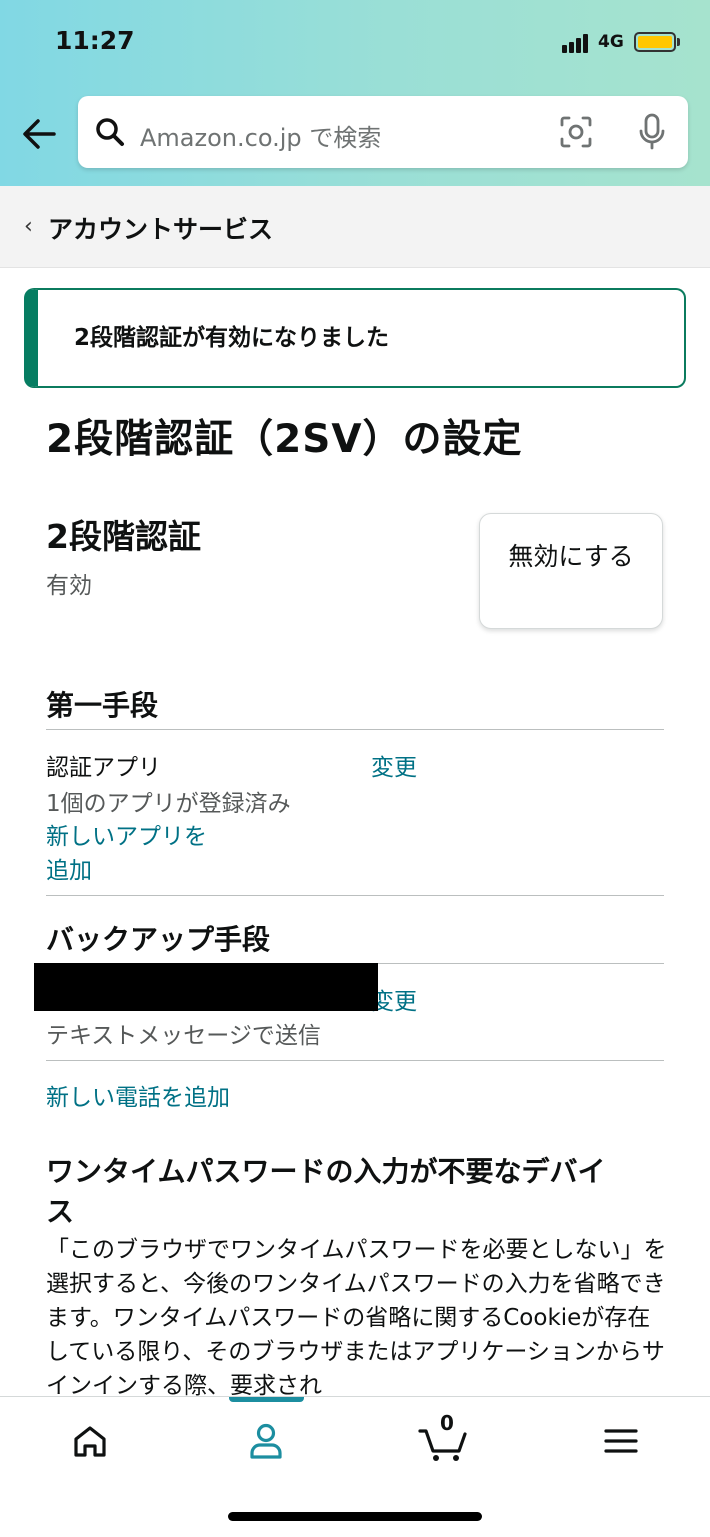 This screenshot has width=710, height=1537. I want to click on disable-button: 無効にする, so click(571, 571).